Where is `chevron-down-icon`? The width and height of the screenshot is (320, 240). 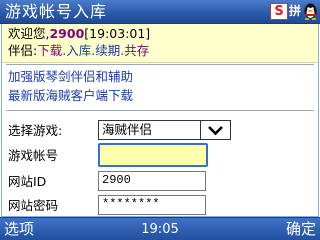 chevron-down-icon is located at coordinates (215, 131).